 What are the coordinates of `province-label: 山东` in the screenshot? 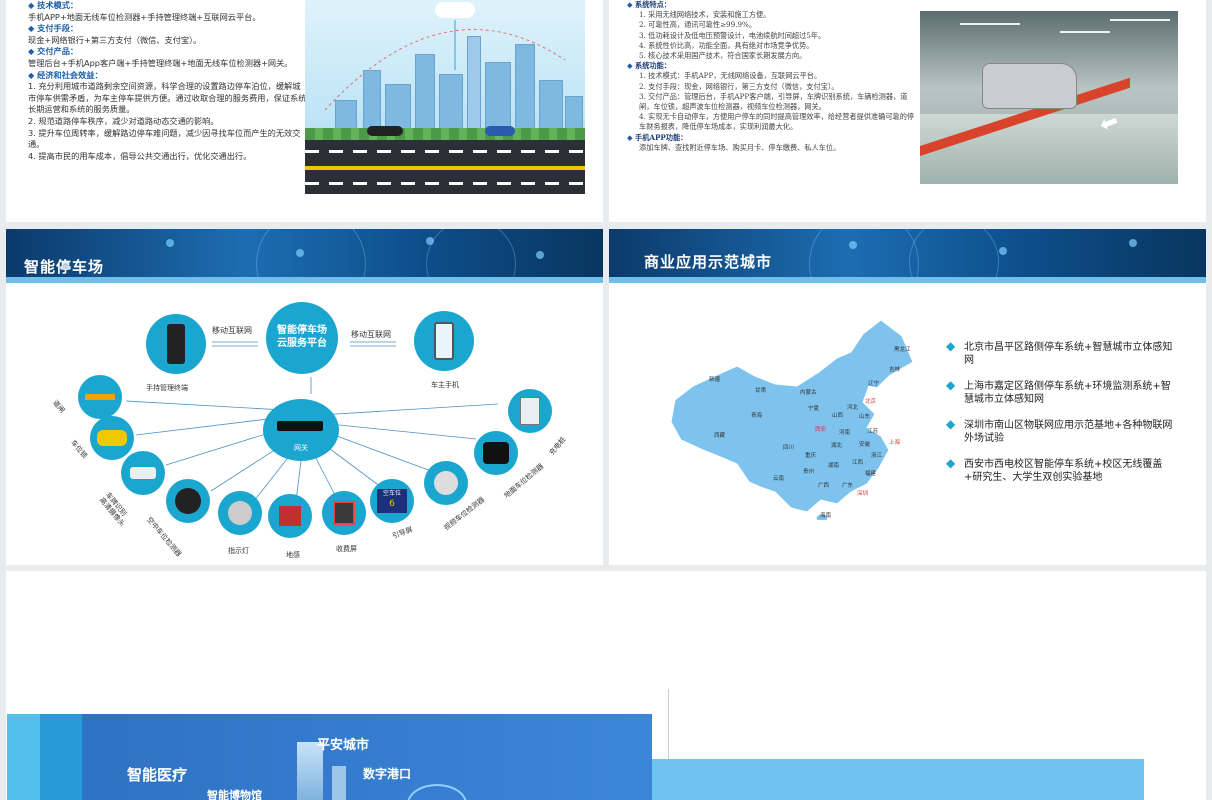 It's located at (865, 417).